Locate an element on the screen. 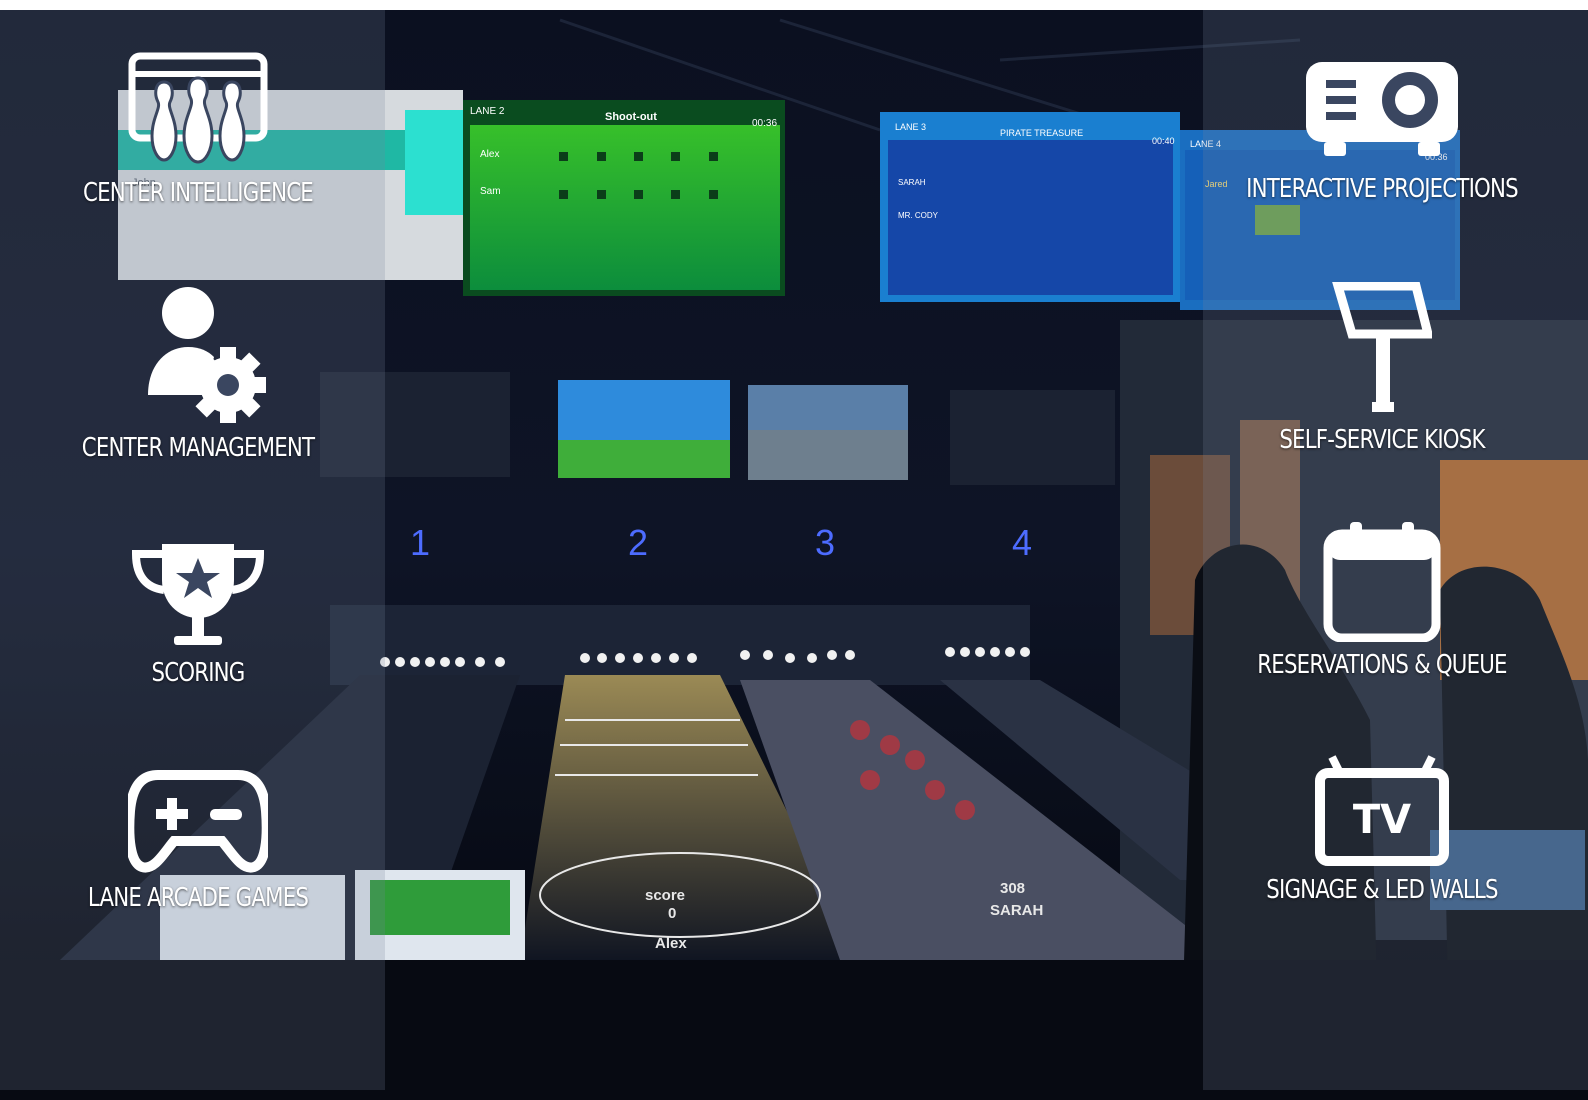  feature-label: INTERACTIVE PROJECTIONS is located at coordinates (1382, 189).